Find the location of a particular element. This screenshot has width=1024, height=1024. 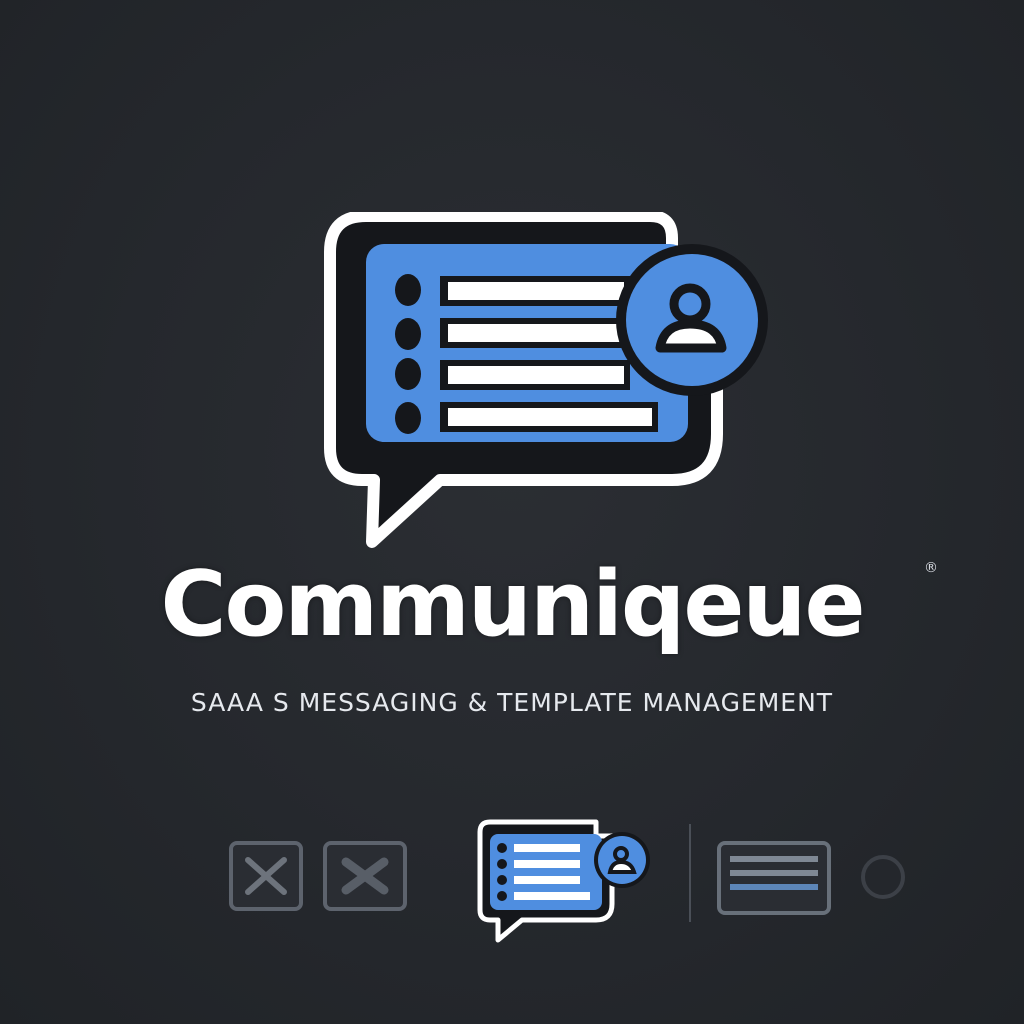

brand-tagline: SAAA S MESSAGING & TEMPLATE MANAGEMENT is located at coordinates (512, 702).